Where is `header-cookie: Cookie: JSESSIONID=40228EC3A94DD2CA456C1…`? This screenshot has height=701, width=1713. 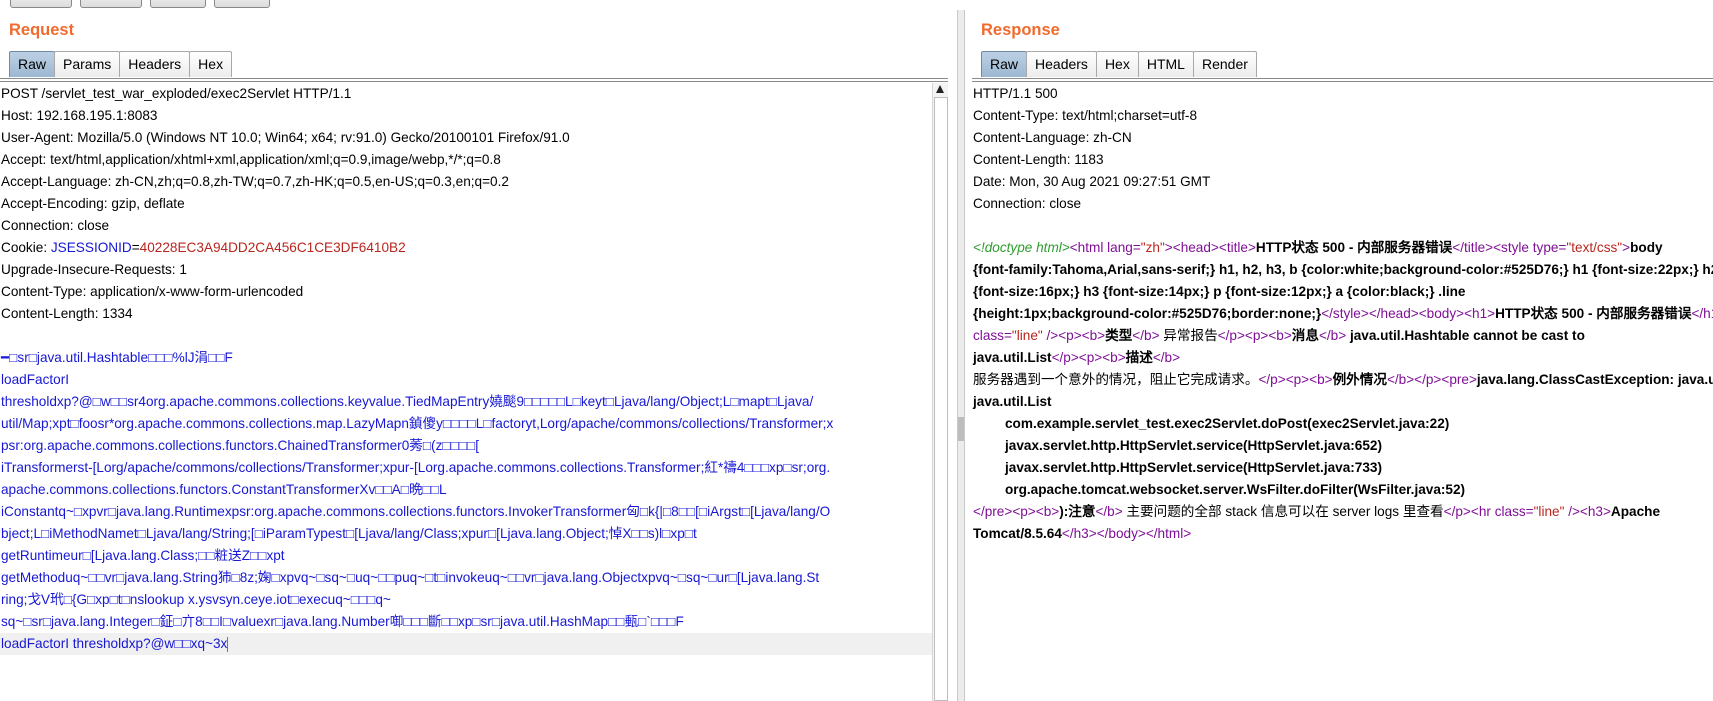
header-cookie: Cookie: JSESSIONID=40228EC3A94DD2CA456C1… is located at coordinates (203, 247).